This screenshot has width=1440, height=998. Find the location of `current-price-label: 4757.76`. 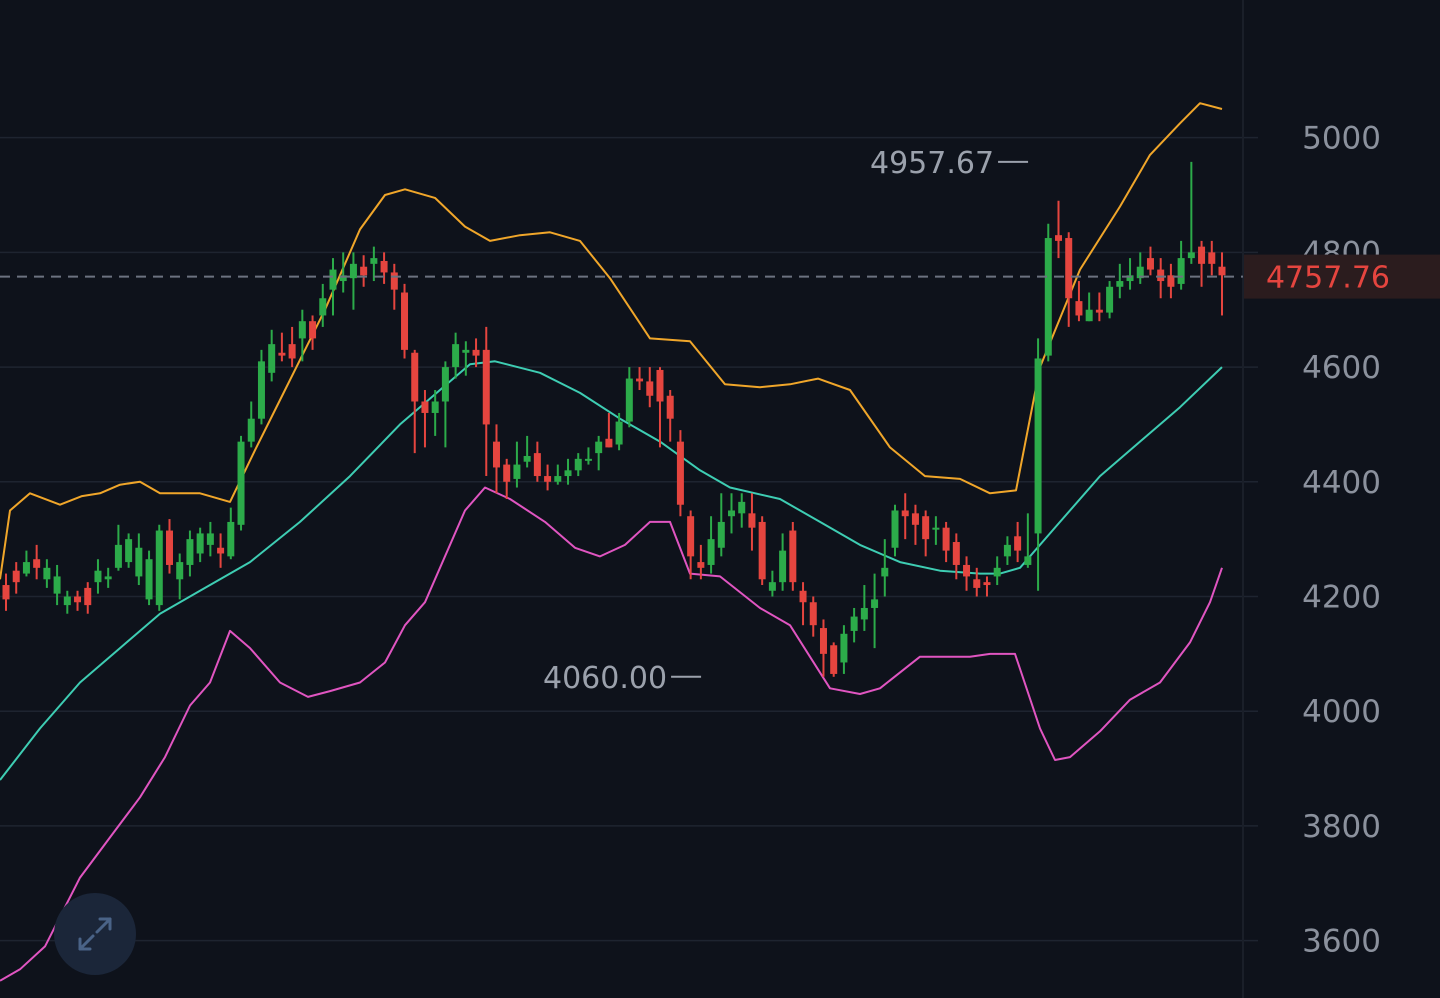

current-price-label: 4757.76 is located at coordinates (1328, 278).